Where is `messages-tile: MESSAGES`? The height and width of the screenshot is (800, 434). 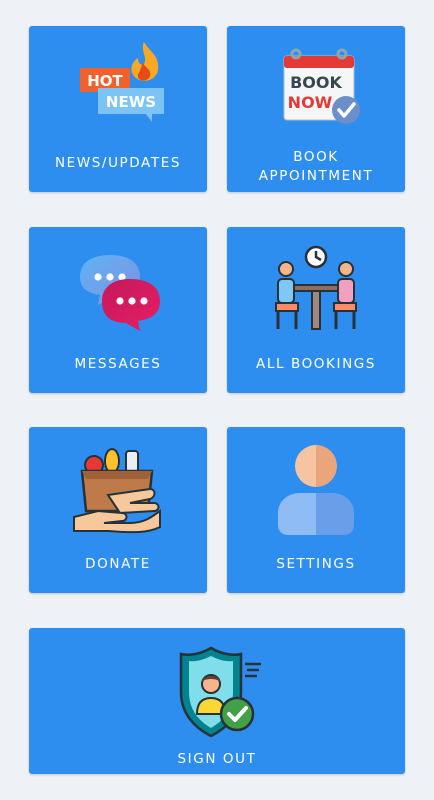
messages-tile: MESSAGES is located at coordinates (118, 310).